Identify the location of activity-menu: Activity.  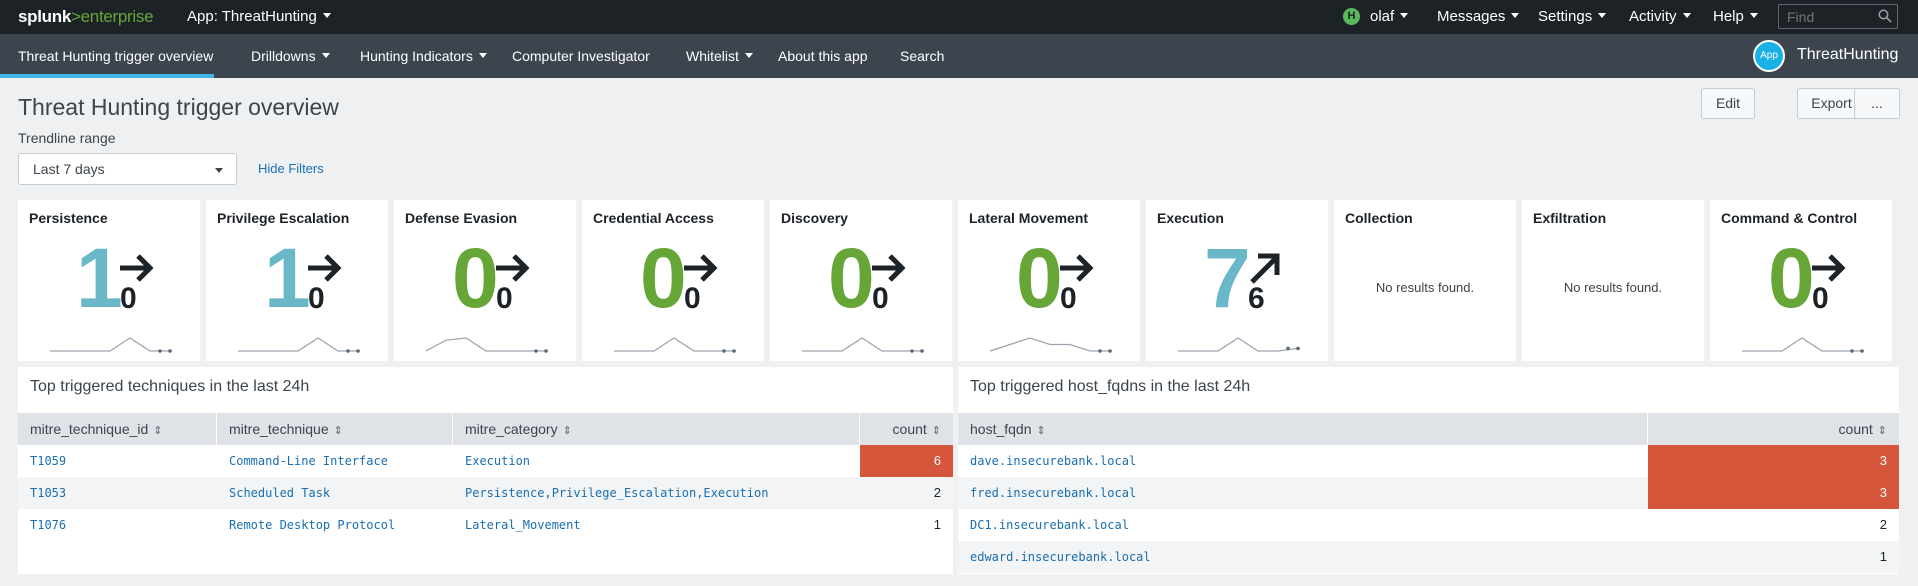
(1660, 16).